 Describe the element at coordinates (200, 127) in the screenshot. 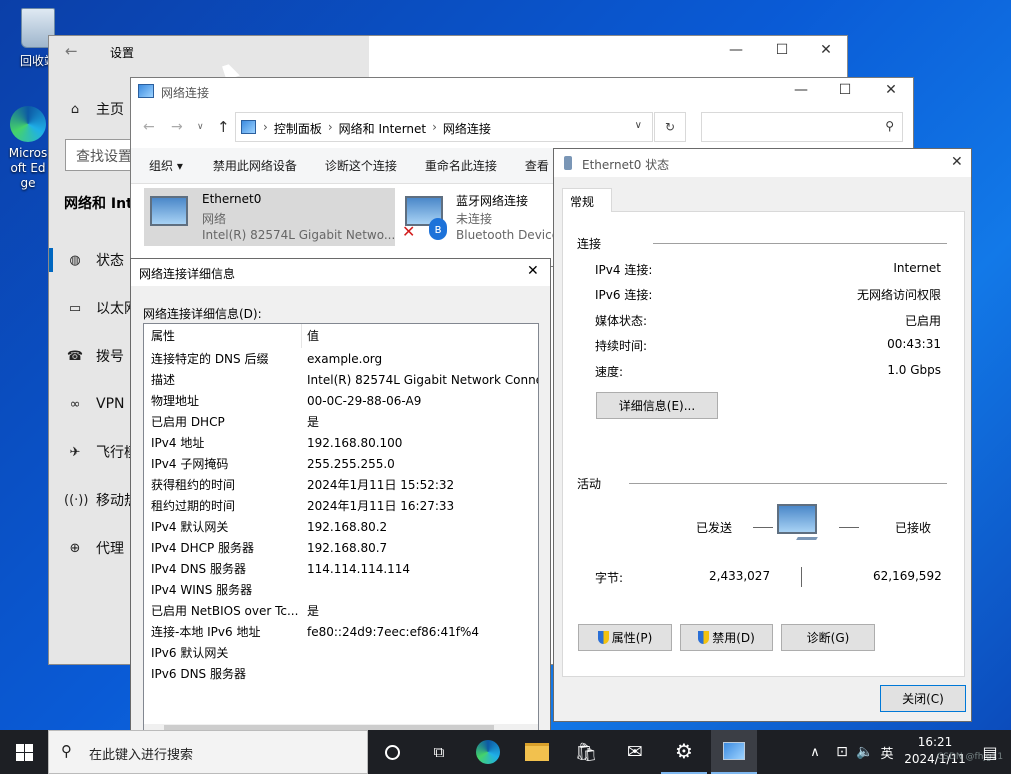

I see `recent-dropdown-icon: ∨` at that location.